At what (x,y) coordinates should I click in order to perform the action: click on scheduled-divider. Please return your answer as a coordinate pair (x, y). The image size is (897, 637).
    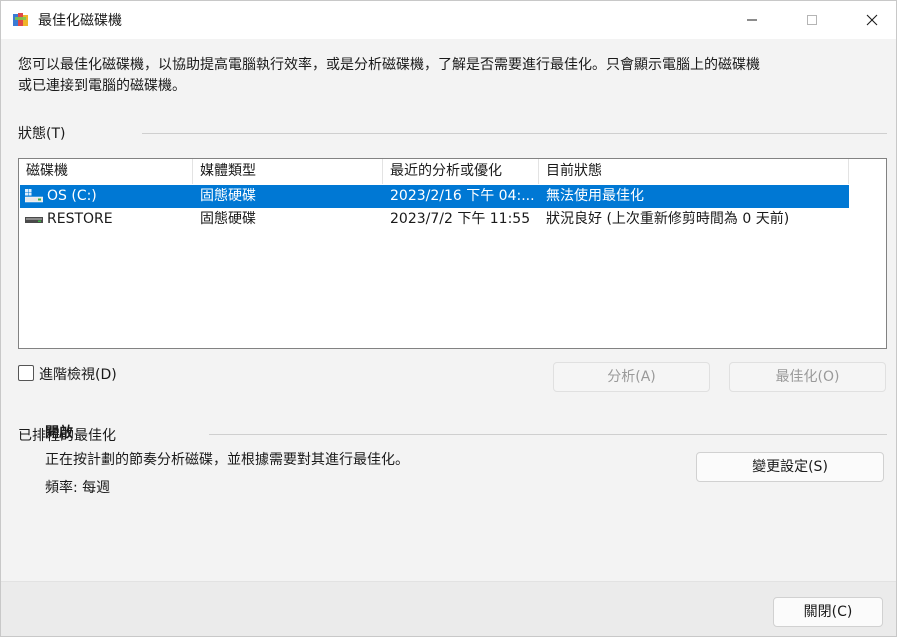
    Looking at the image, I should click on (548, 434).